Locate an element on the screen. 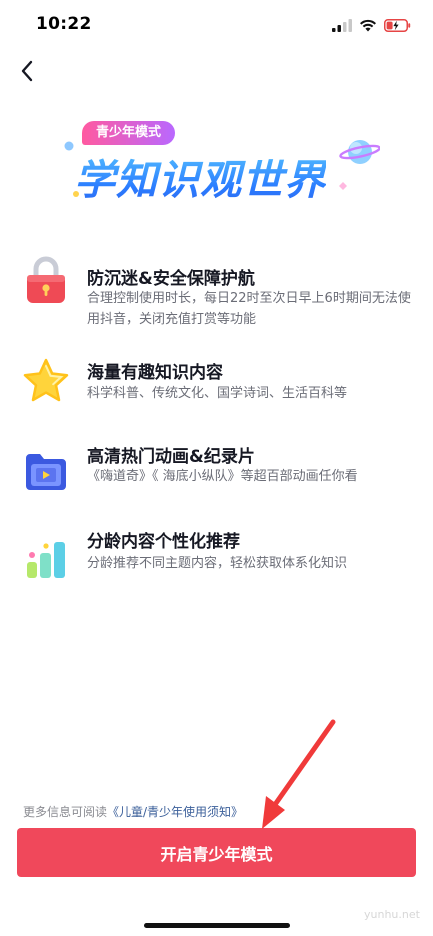 This screenshot has width=433, height=936. feature-desc: 分龄推荐不同主题内容，轻松获取体系化知识 is located at coordinates (217, 563).